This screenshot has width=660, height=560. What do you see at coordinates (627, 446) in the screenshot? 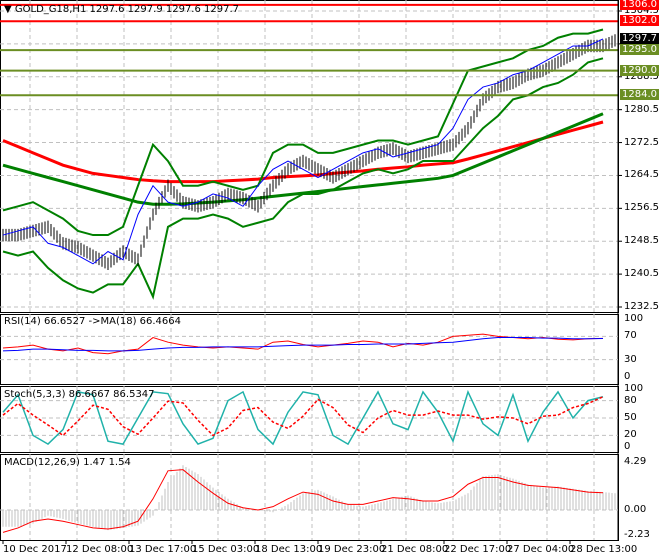
I see `stoch-tick-label: 0` at bounding box center [627, 446].